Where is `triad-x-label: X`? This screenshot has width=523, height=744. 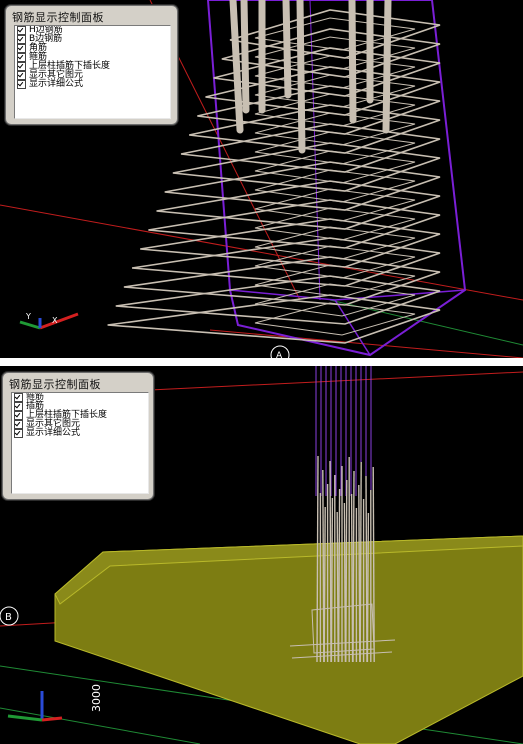
triad-x-label: X is located at coordinates (55, 320).